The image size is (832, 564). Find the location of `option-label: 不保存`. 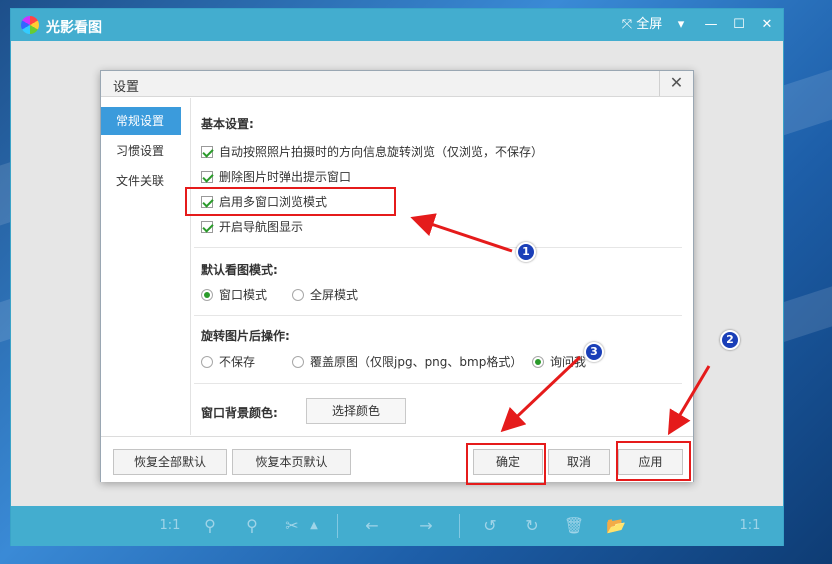

option-label: 不保存 is located at coordinates (237, 362).